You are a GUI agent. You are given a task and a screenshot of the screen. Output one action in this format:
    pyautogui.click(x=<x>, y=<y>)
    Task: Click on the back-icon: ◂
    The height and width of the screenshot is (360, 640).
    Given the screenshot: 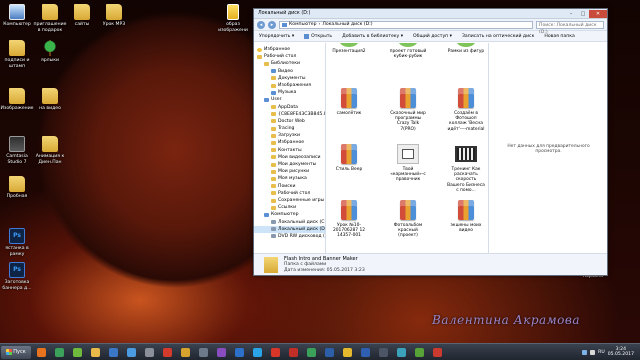 What is the action you would take?
    pyautogui.click(x=261, y=24)
    